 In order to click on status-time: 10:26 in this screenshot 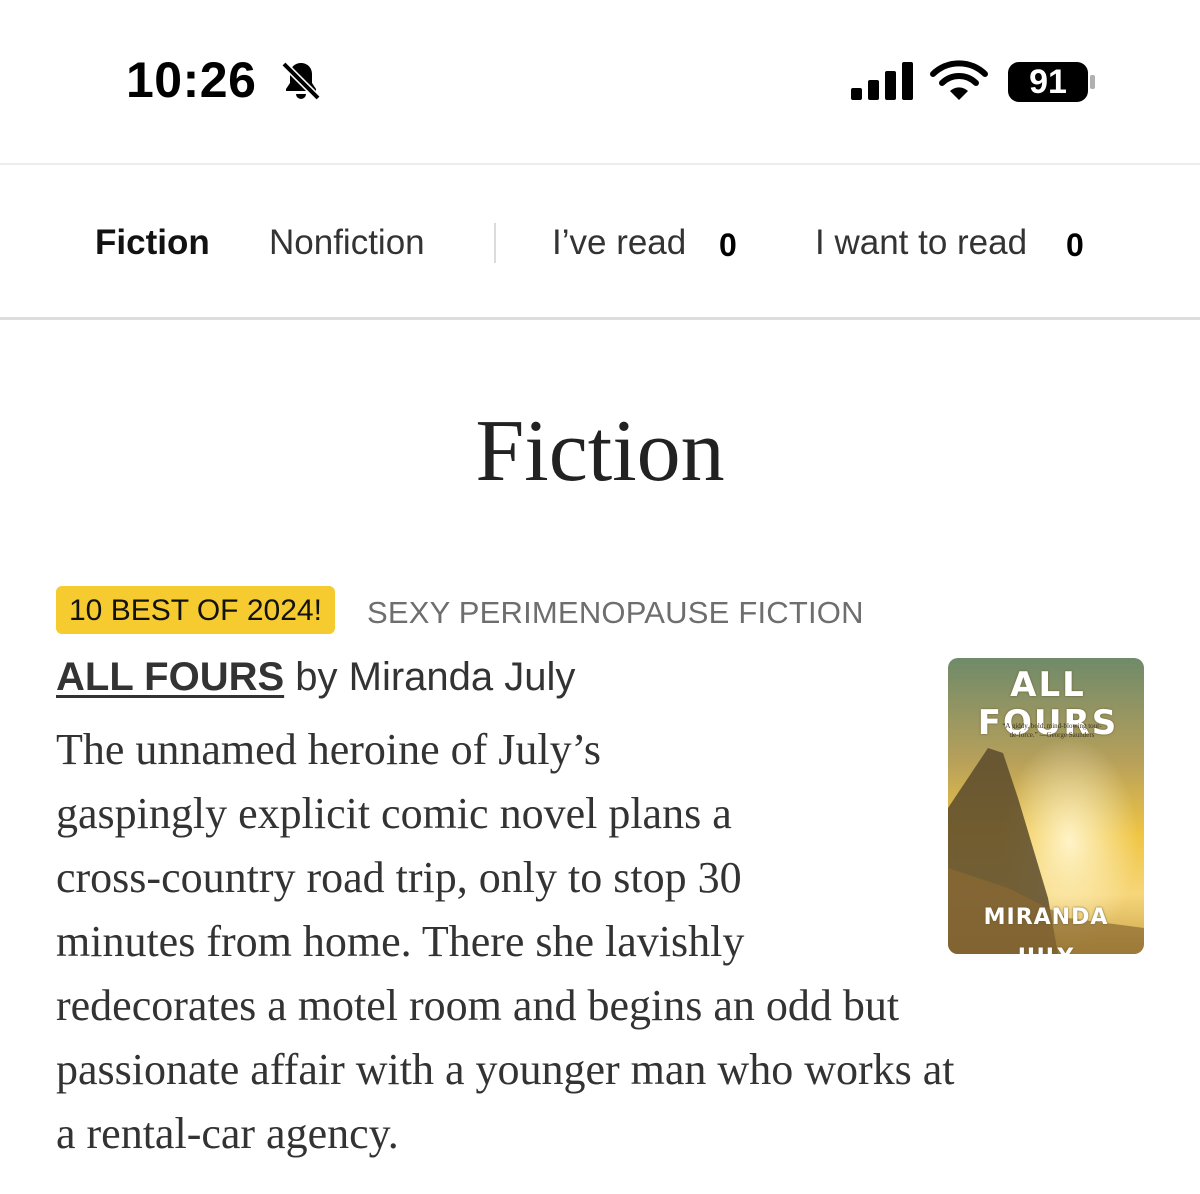, I will do `click(191, 80)`.